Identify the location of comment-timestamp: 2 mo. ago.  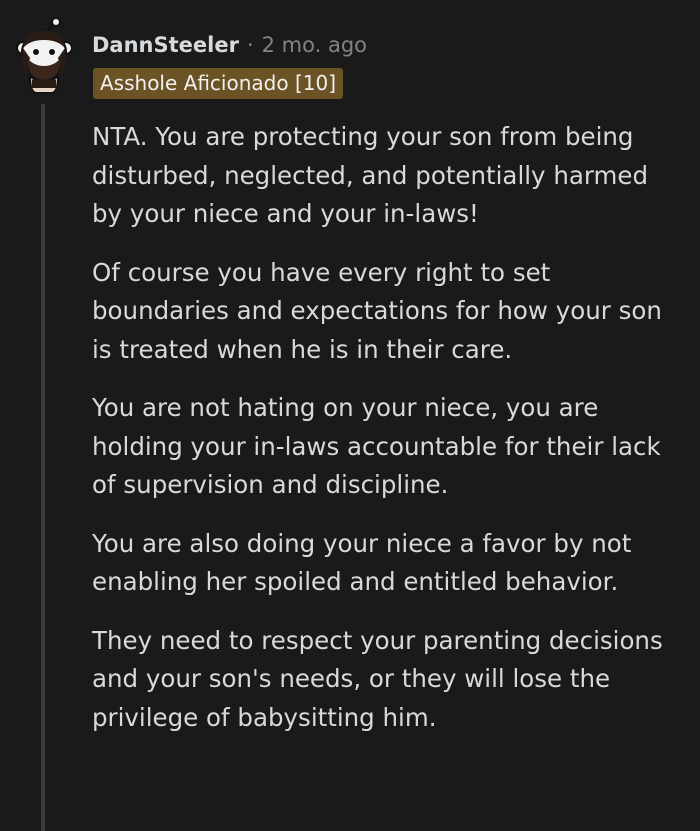
(314, 45).